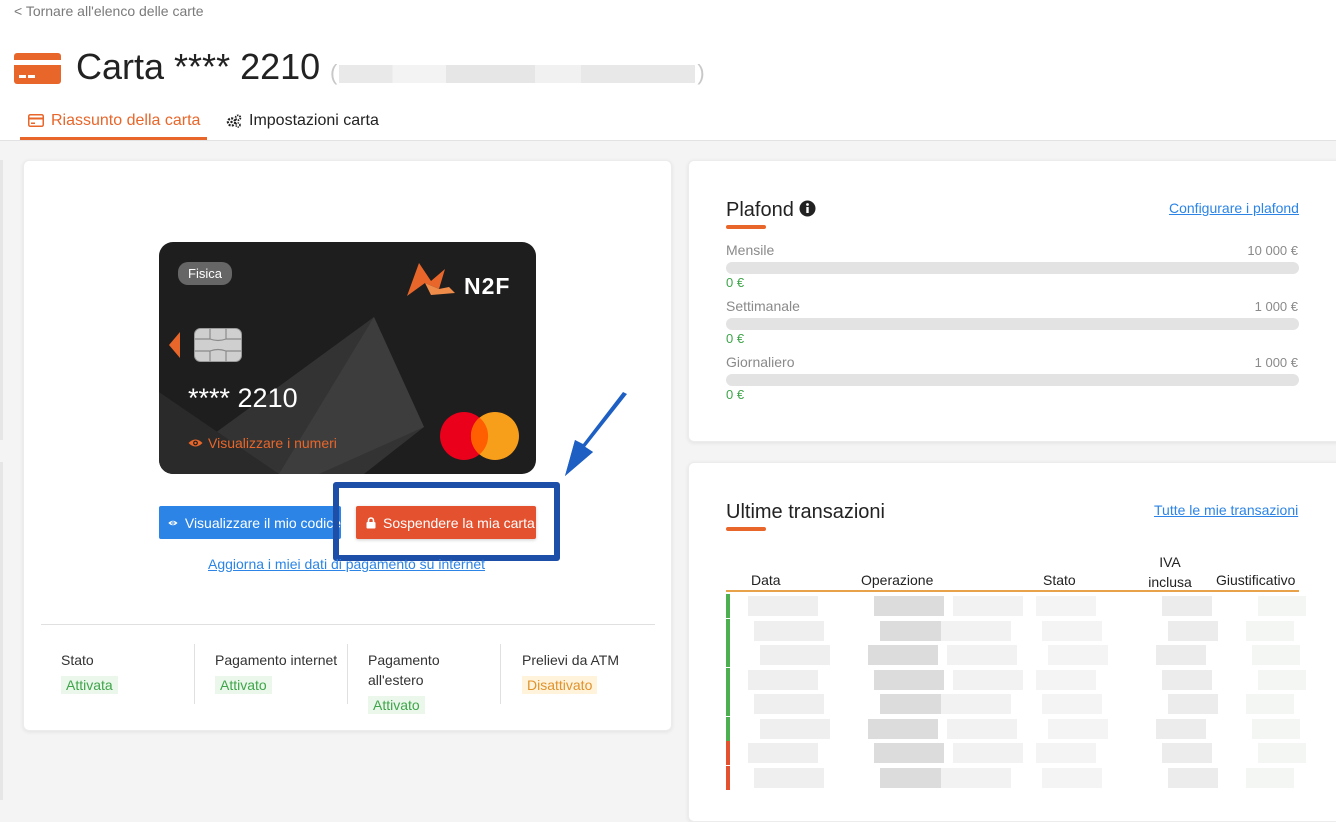 This screenshot has height=822, width=1336. I want to click on status-badge: Attivata, so click(89, 685).